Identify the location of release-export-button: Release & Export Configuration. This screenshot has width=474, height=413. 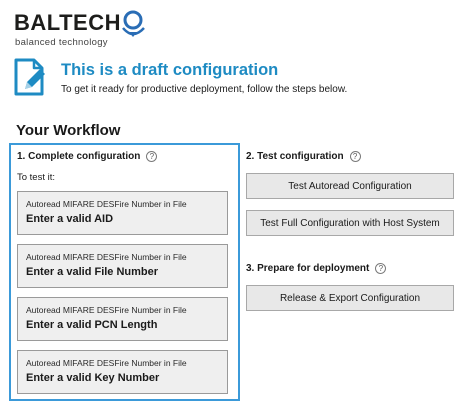
(350, 298).